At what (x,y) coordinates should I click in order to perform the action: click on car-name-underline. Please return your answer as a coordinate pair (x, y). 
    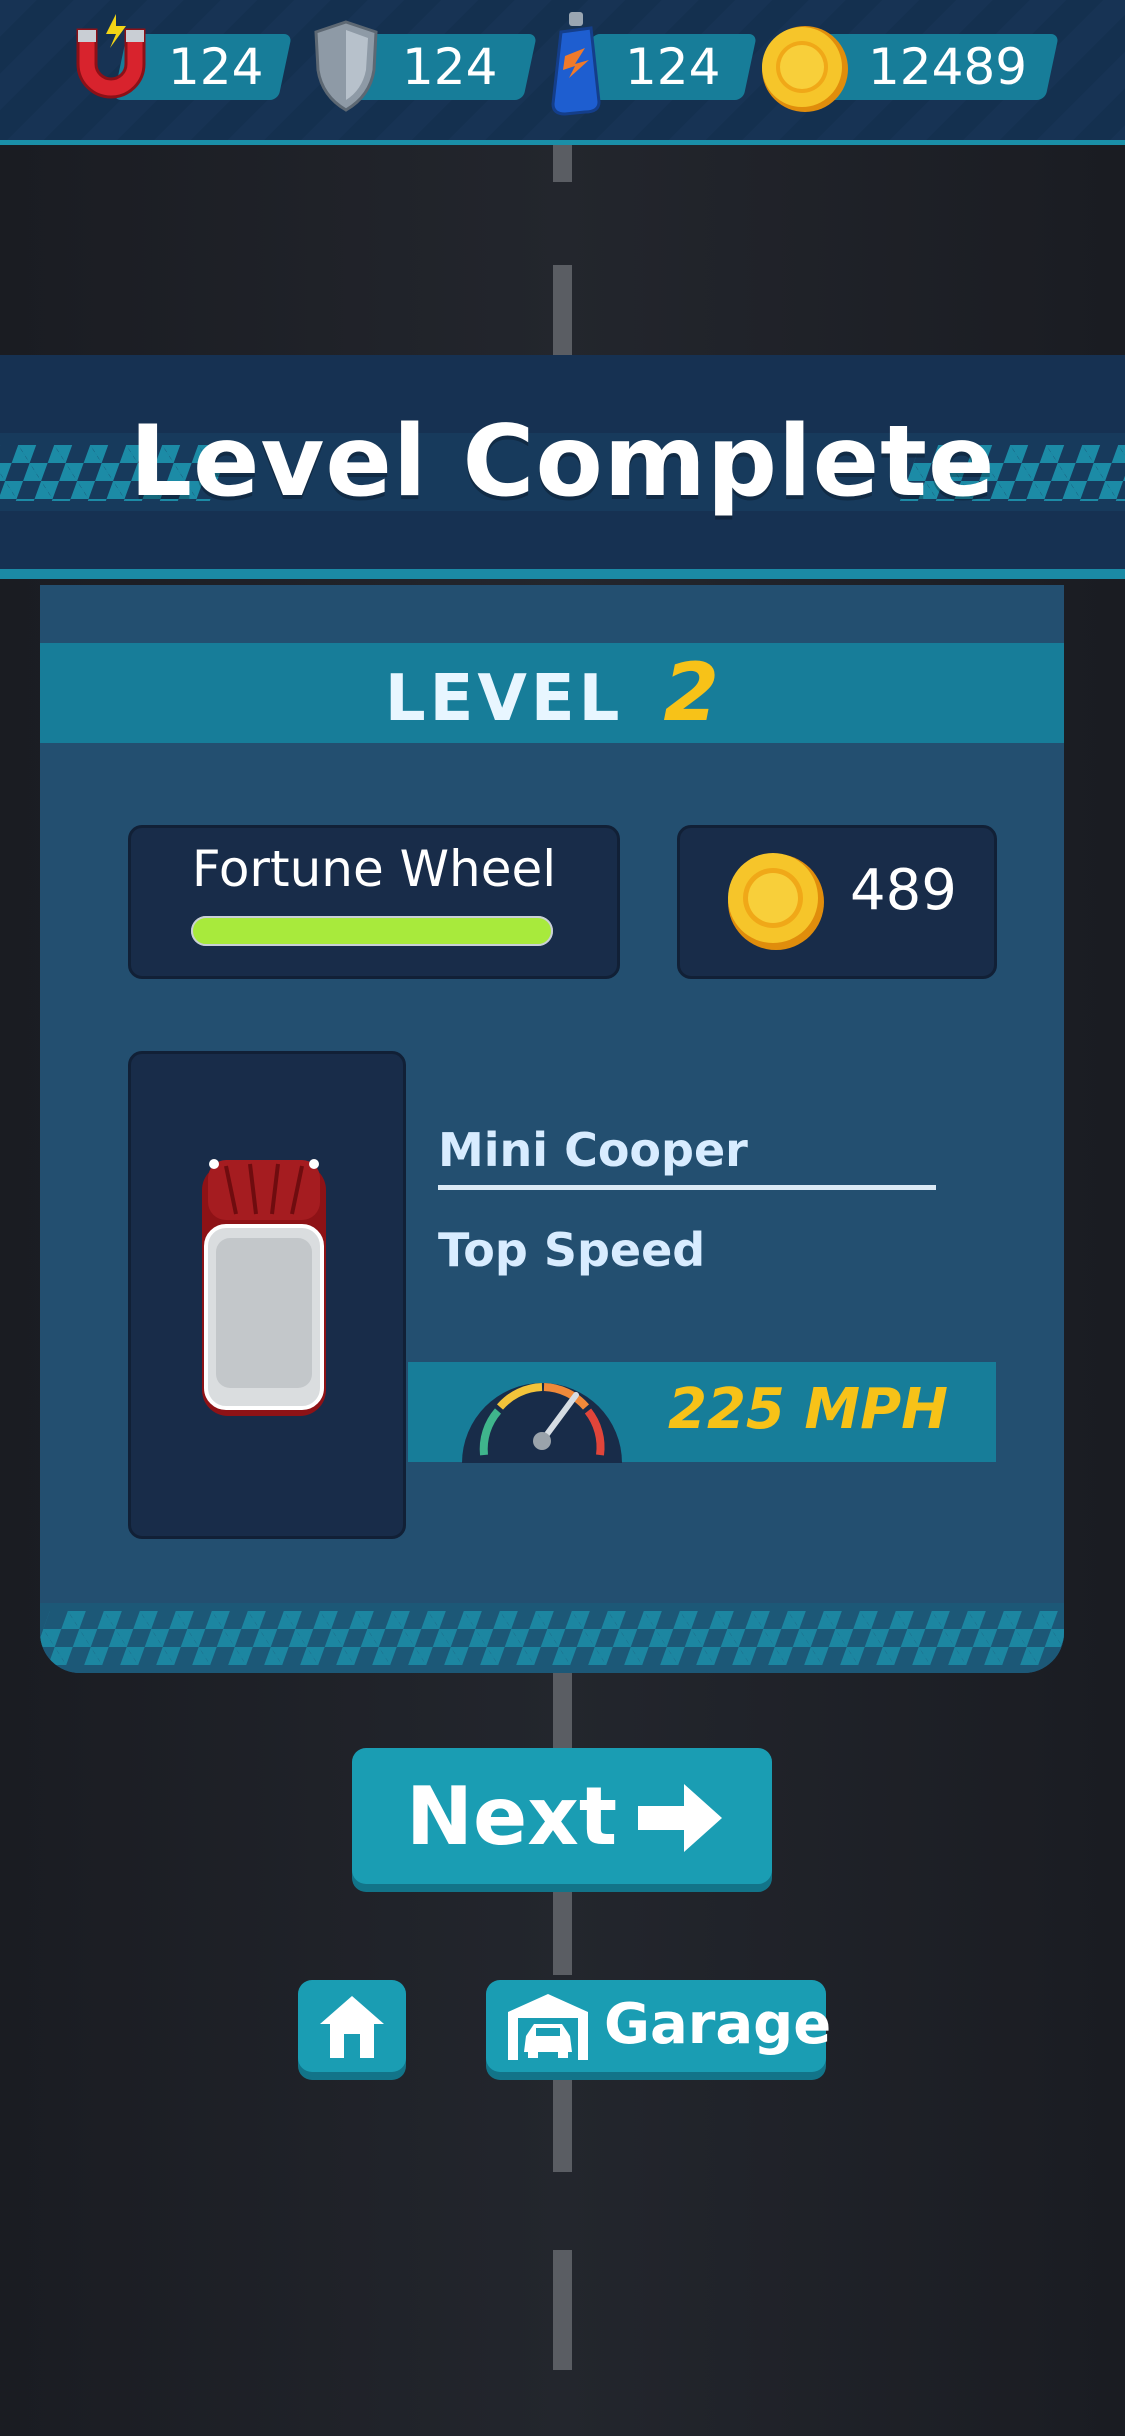
    Looking at the image, I should click on (687, 1187).